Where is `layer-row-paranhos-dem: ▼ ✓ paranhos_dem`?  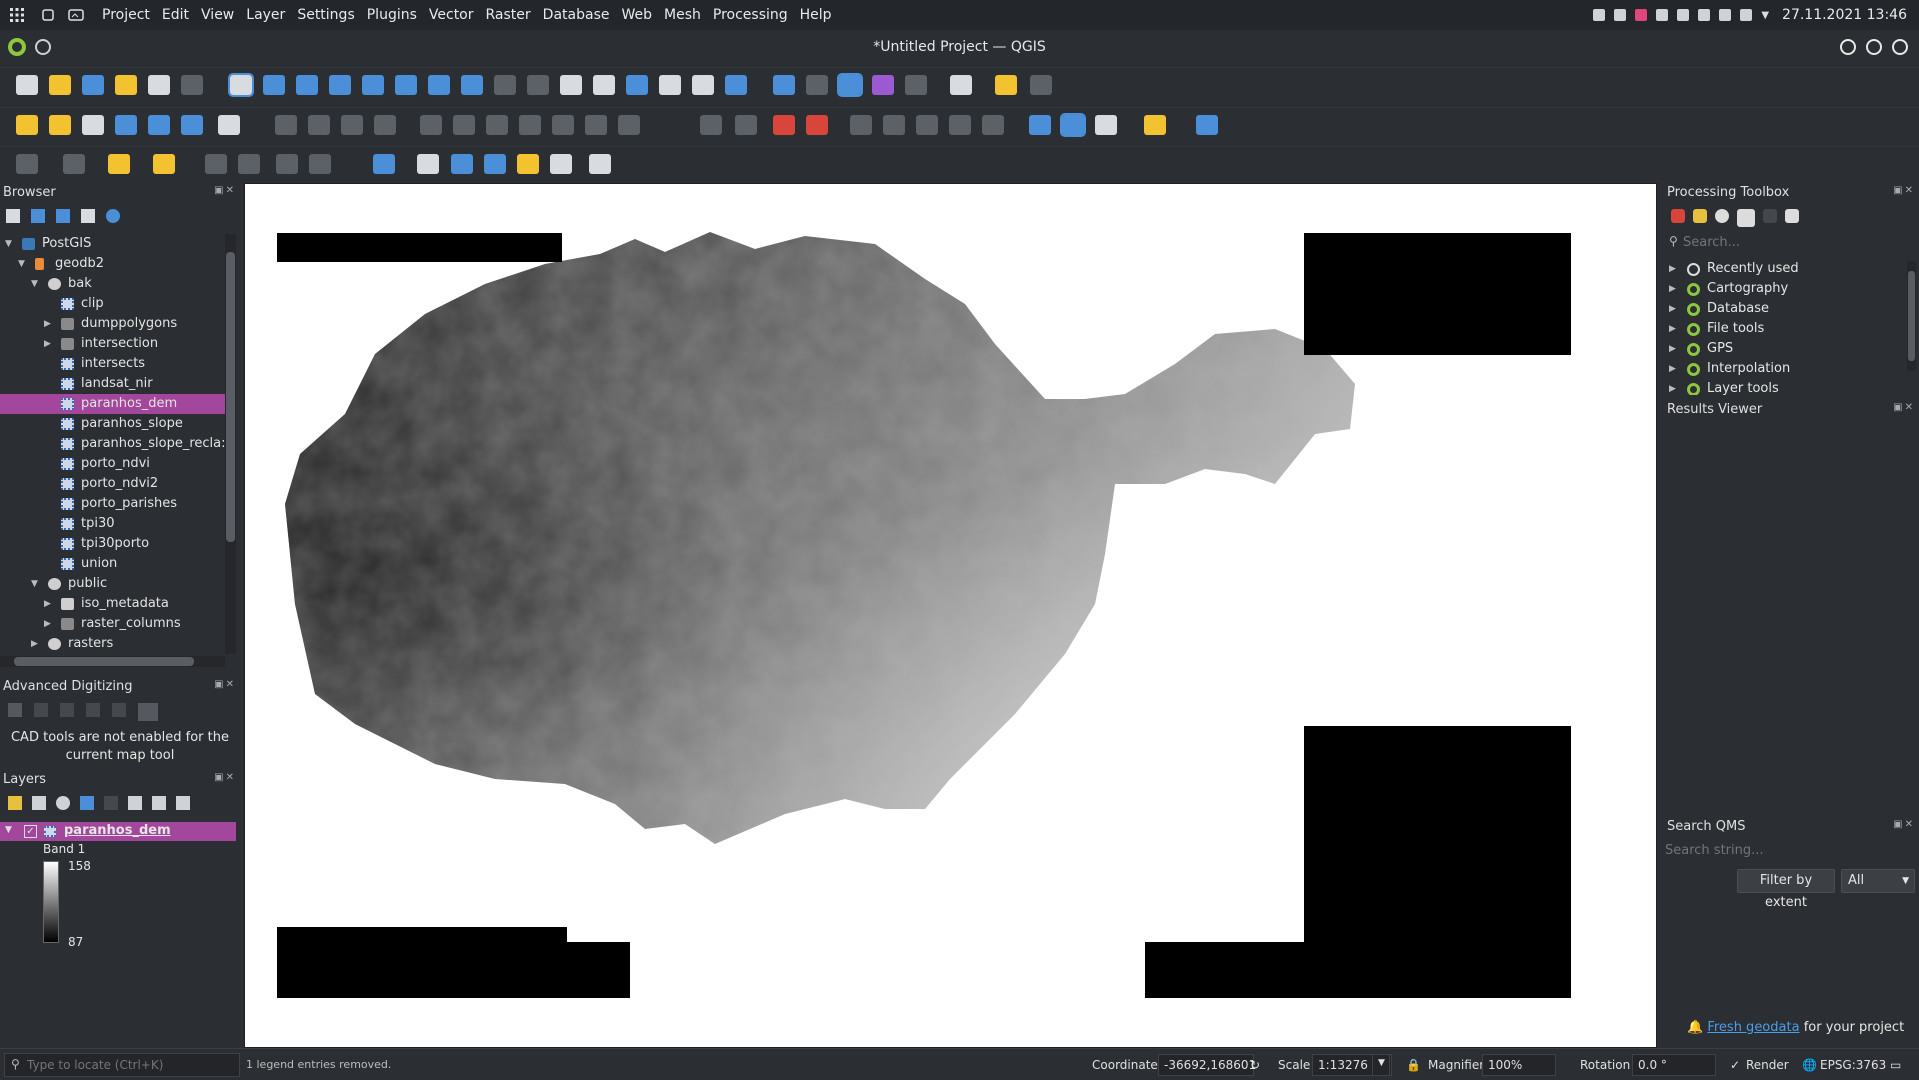
layer-row-paranhos-dem: ▼ ✓ paranhos_dem is located at coordinates (118, 831).